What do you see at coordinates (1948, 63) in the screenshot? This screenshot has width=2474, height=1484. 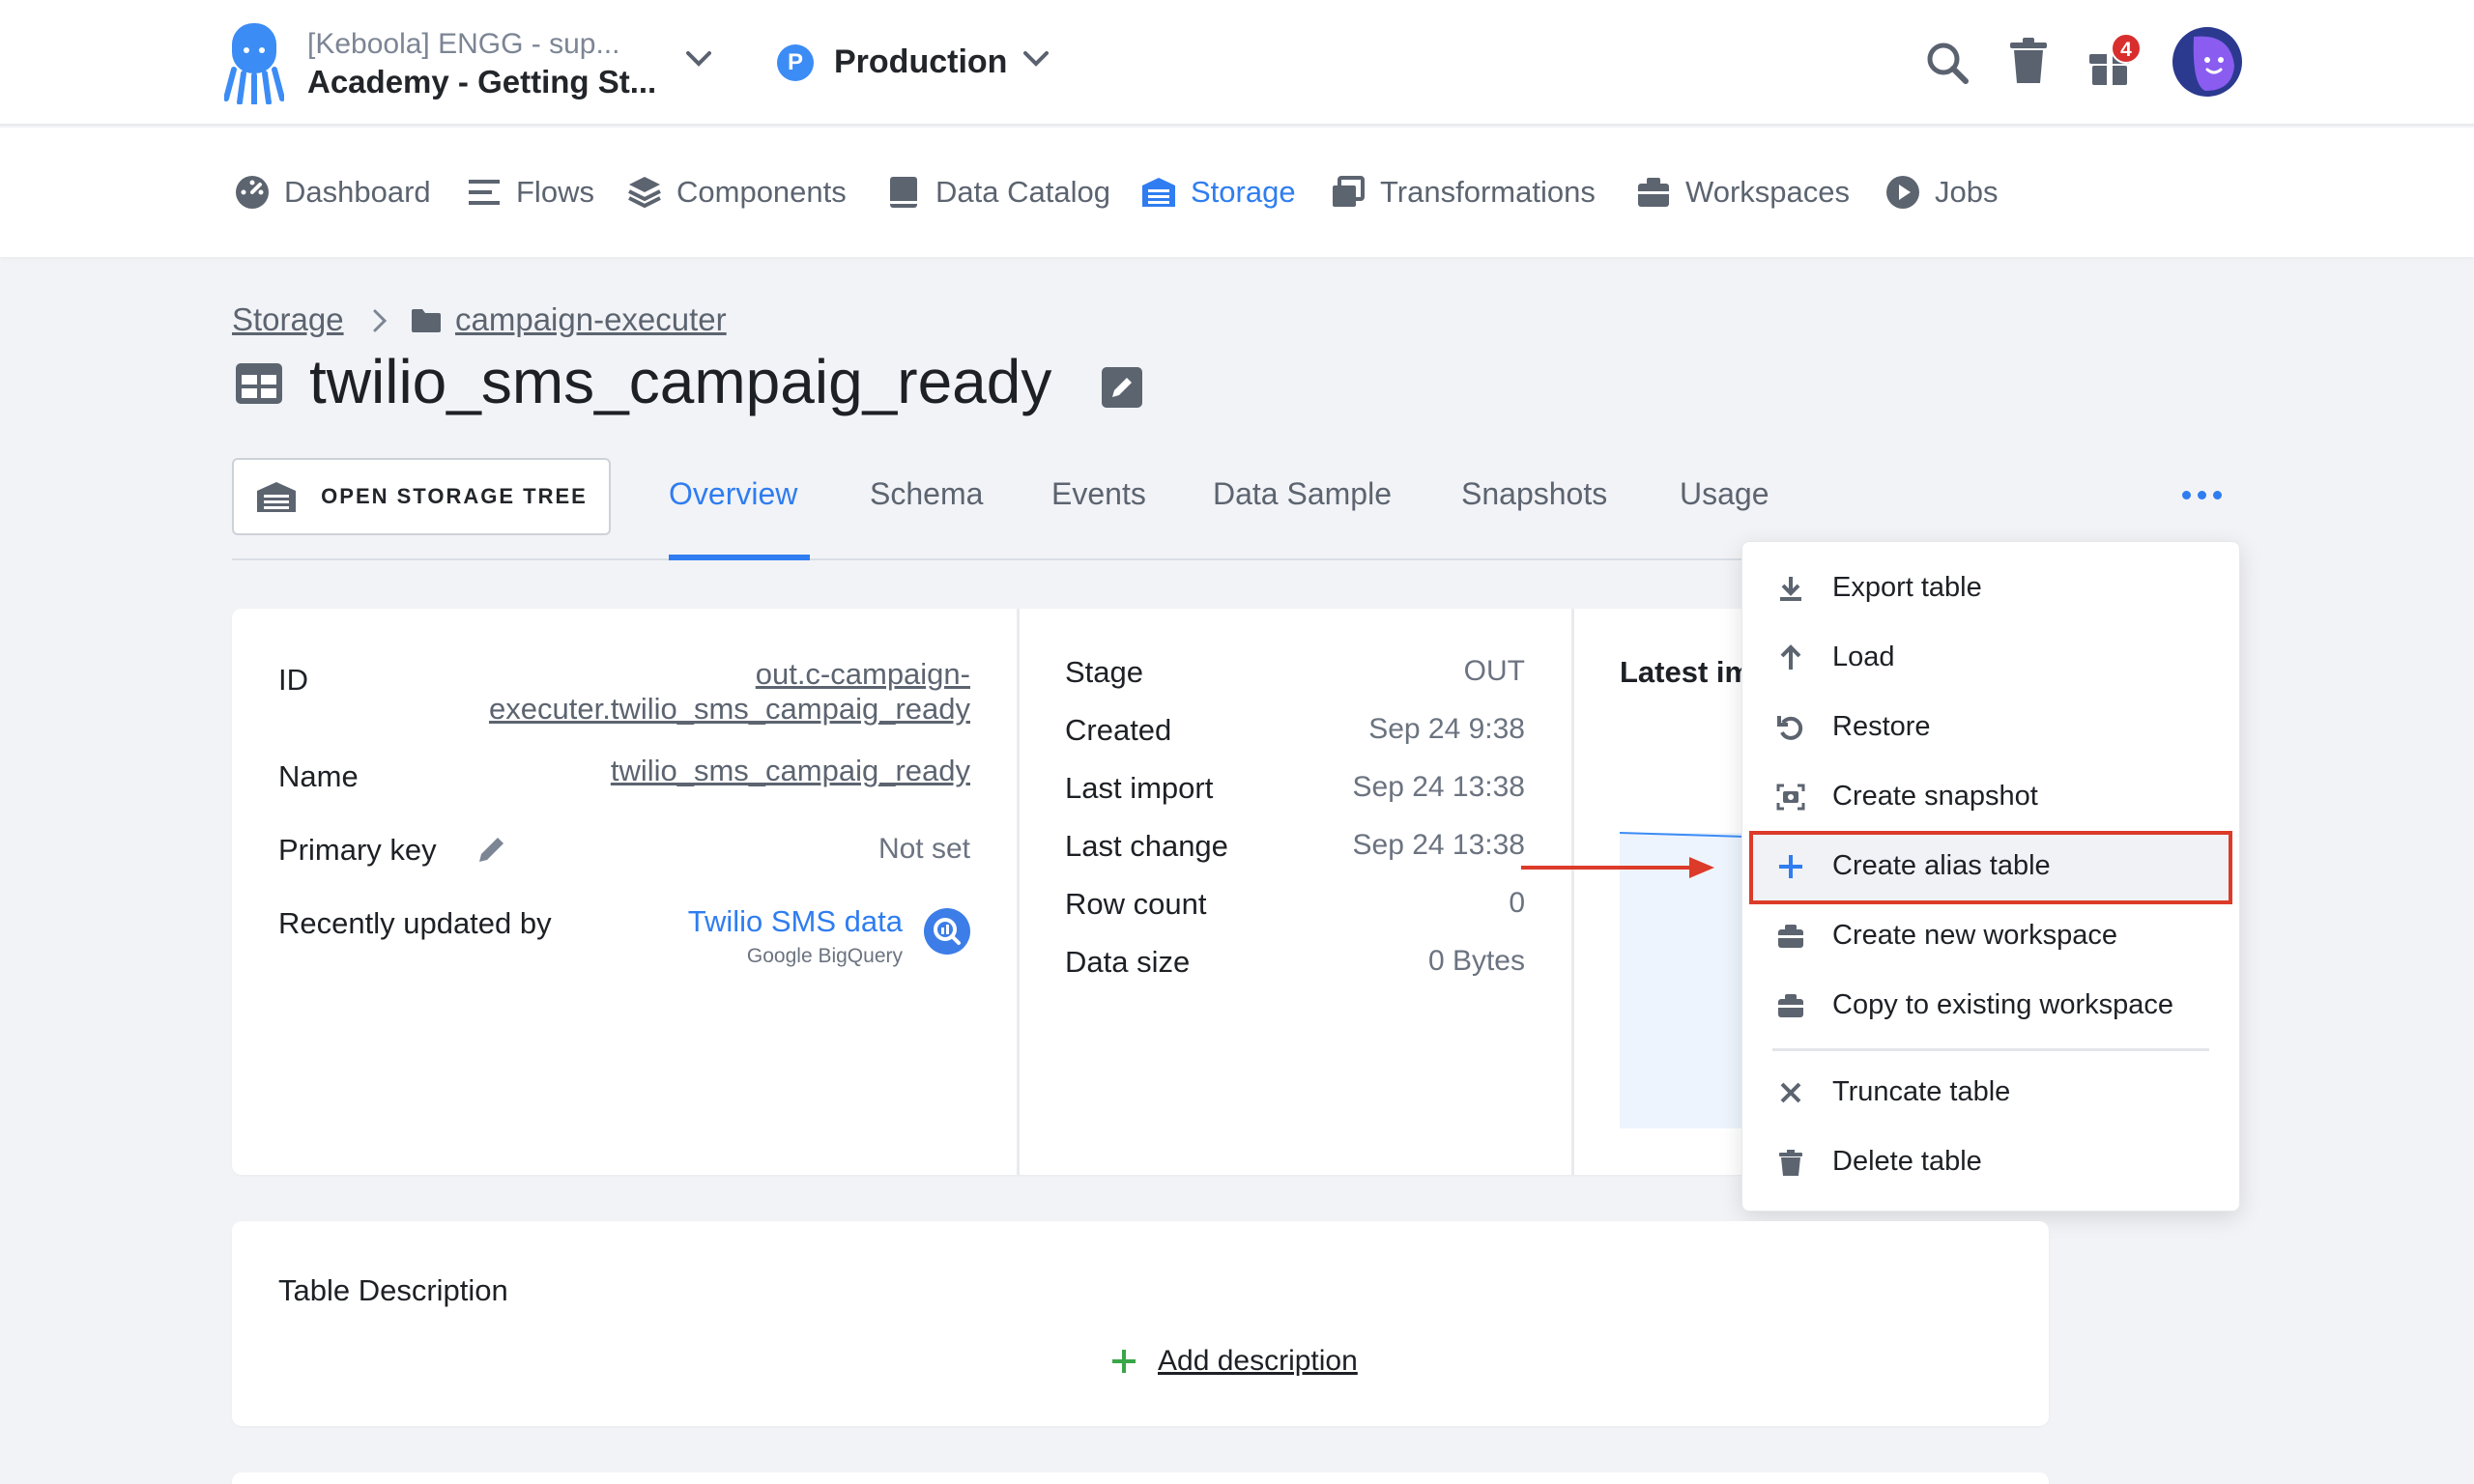 I see `search-icon` at bounding box center [1948, 63].